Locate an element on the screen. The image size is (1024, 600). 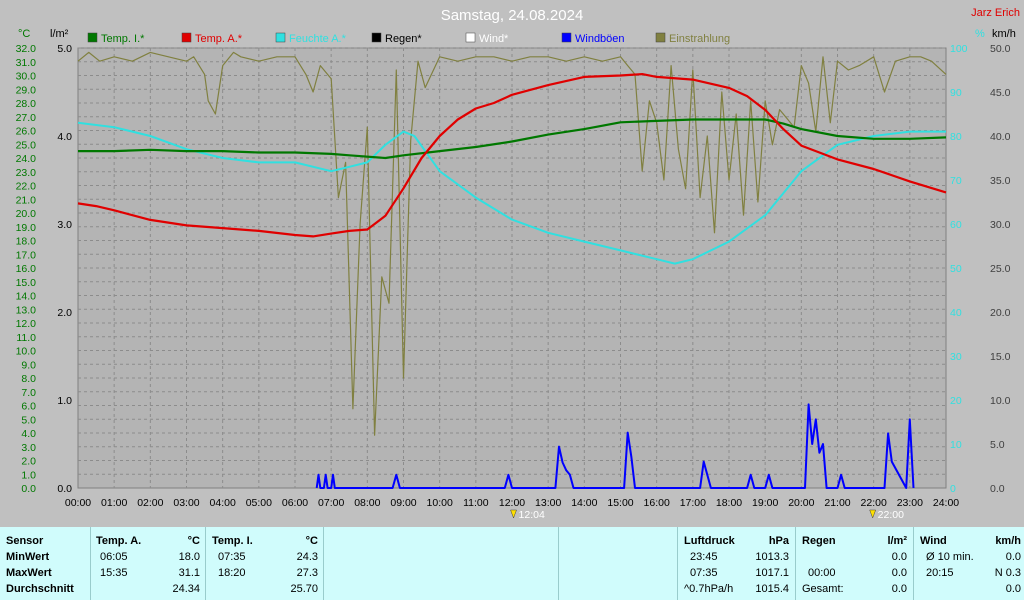
temp-a-max-time: 15:35 is located at coordinates (114, 573).